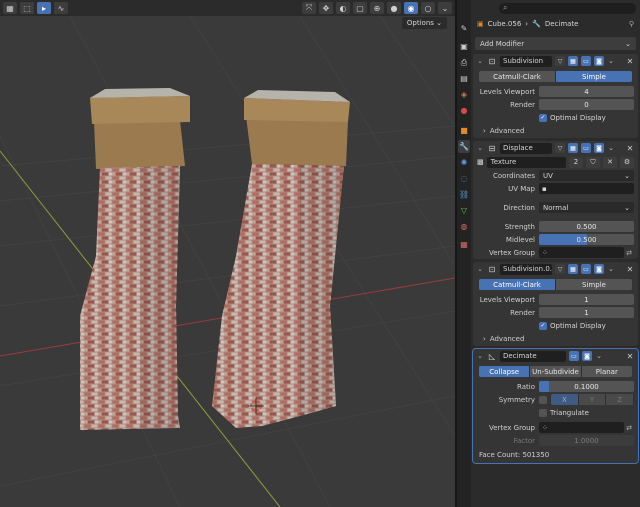  What do you see at coordinates (586, 104) in the screenshot?
I see `render-levels-field: 0` at bounding box center [586, 104].